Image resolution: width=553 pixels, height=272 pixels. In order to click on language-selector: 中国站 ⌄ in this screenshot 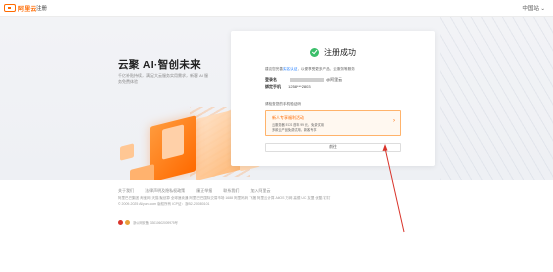, I will do `click(533, 8)`.